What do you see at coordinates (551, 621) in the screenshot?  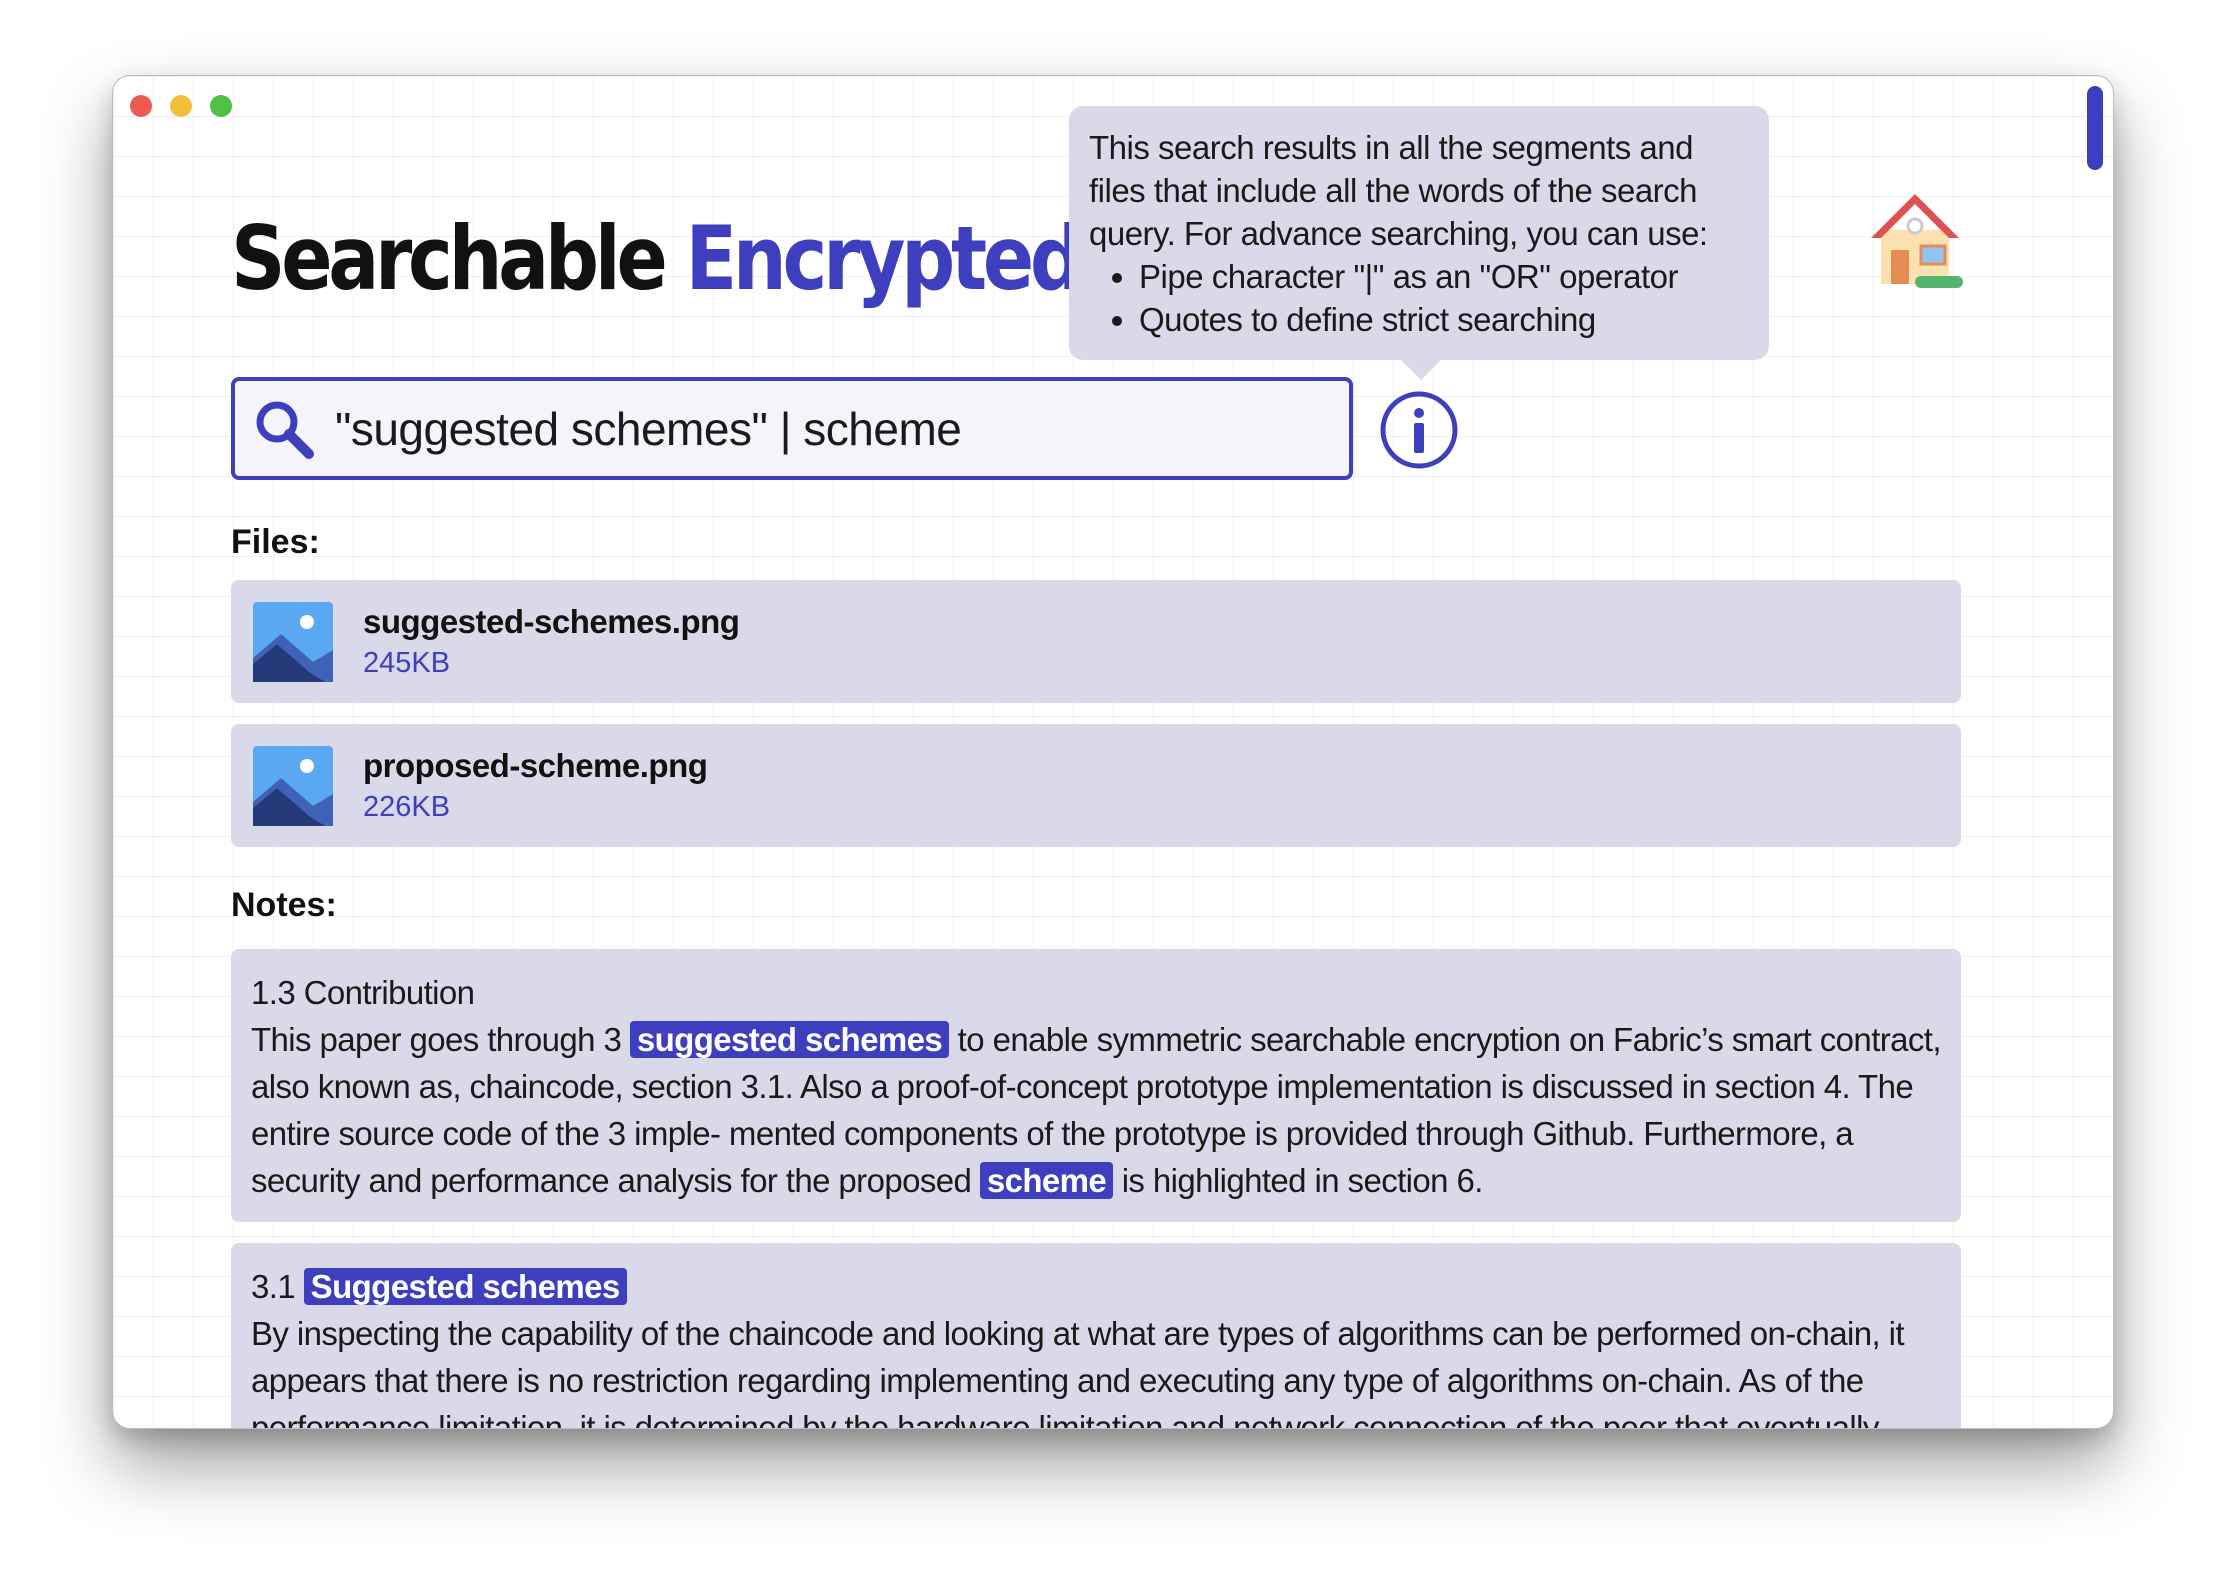 I see `file-name: suggested-schemes.png` at bounding box center [551, 621].